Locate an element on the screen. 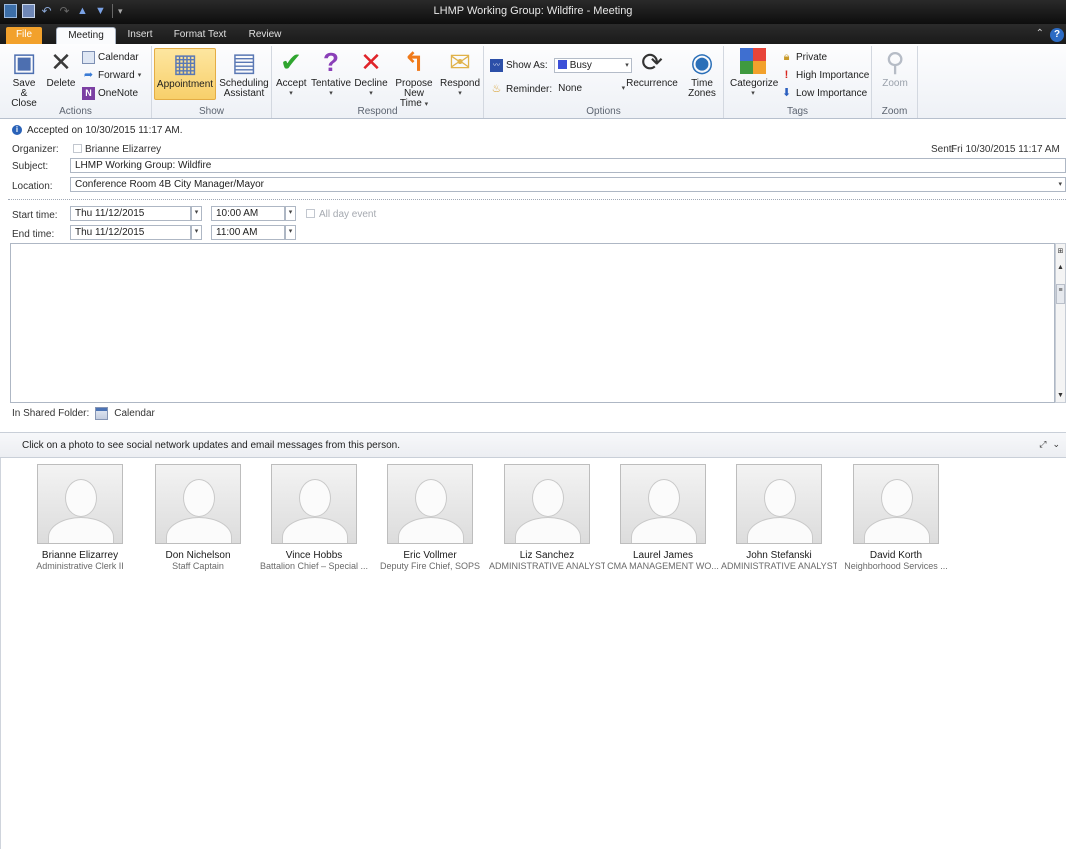 This screenshot has width=1066, height=849. appointment-label: Appointment is located at coordinates (185, 84).